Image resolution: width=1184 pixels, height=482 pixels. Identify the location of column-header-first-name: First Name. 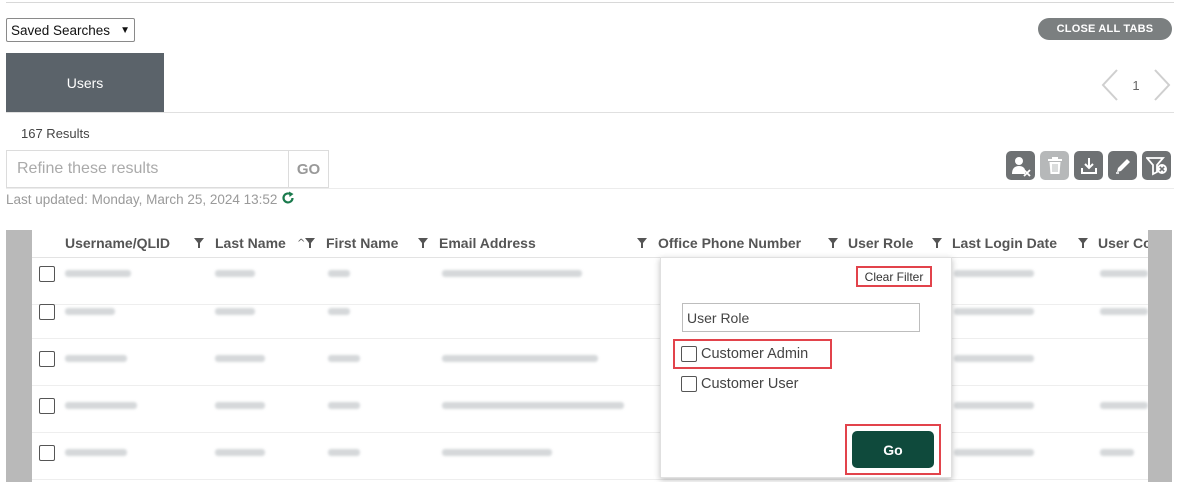
(362, 243).